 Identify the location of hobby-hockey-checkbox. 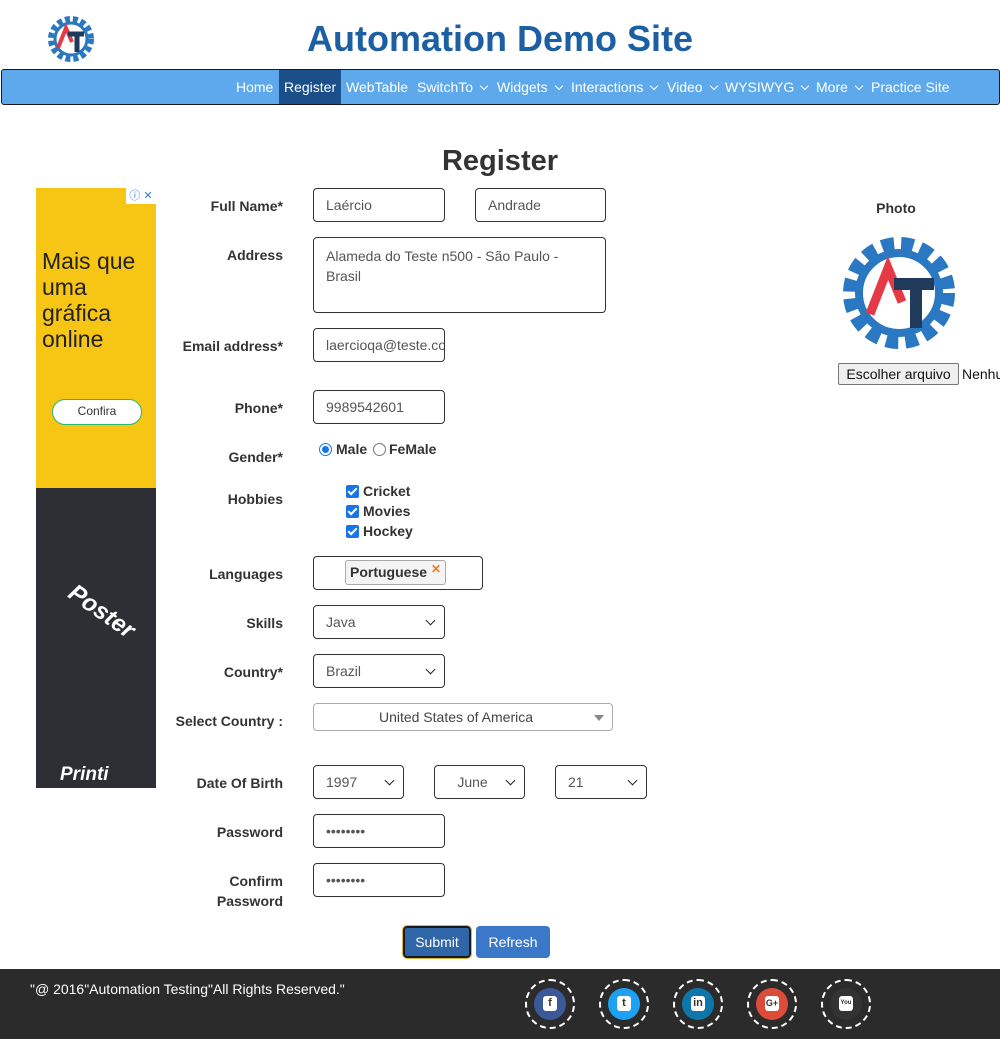
(352, 531).